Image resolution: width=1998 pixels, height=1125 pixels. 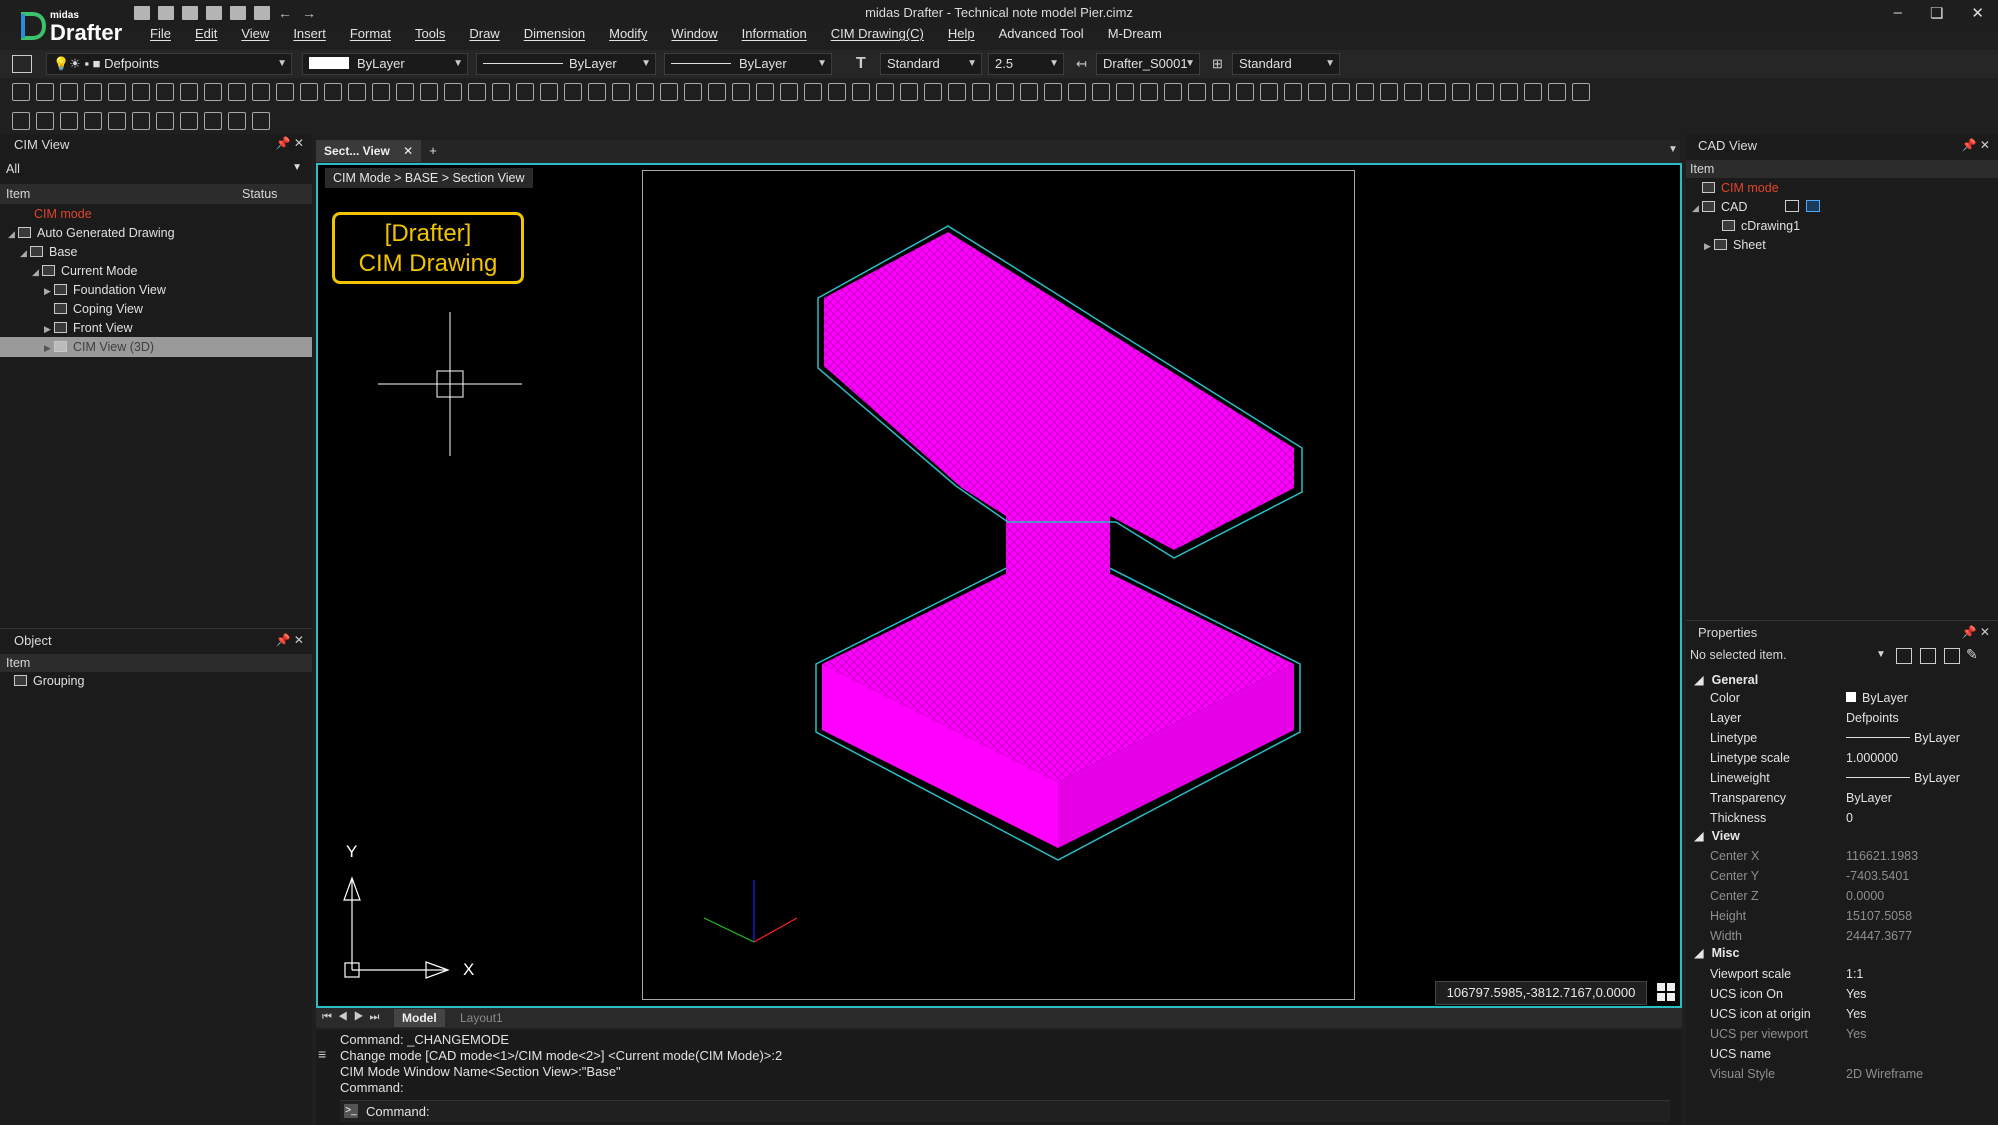 What do you see at coordinates (774, 37) in the screenshot?
I see `menu-information: Information` at bounding box center [774, 37].